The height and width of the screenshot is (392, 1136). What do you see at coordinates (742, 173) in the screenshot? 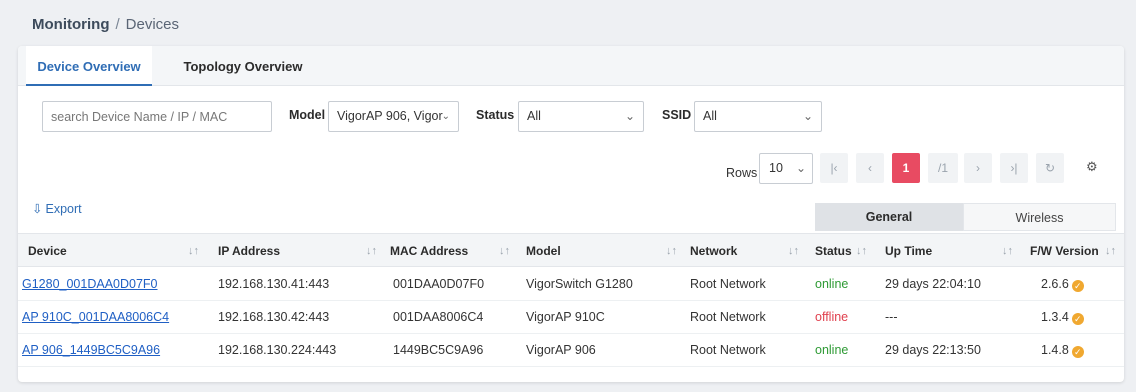
I see `rows-label: Rows` at bounding box center [742, 173].